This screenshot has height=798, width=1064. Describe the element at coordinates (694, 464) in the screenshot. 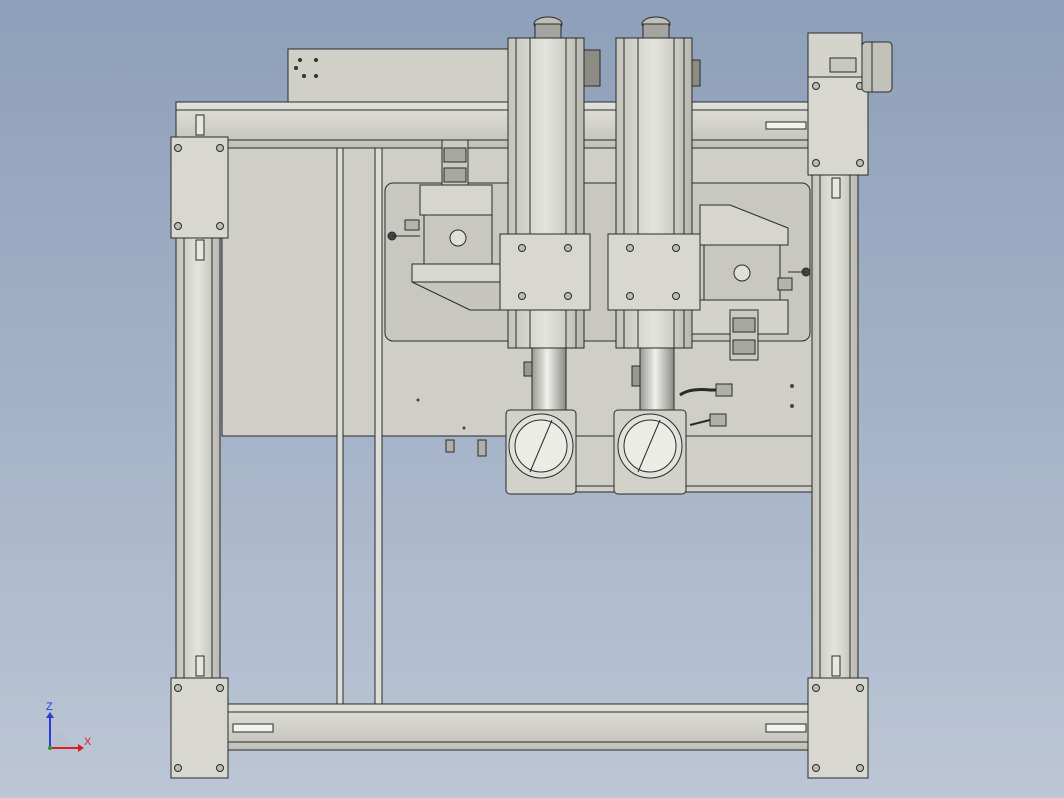

I see `lower-carriage-housing` at that location.